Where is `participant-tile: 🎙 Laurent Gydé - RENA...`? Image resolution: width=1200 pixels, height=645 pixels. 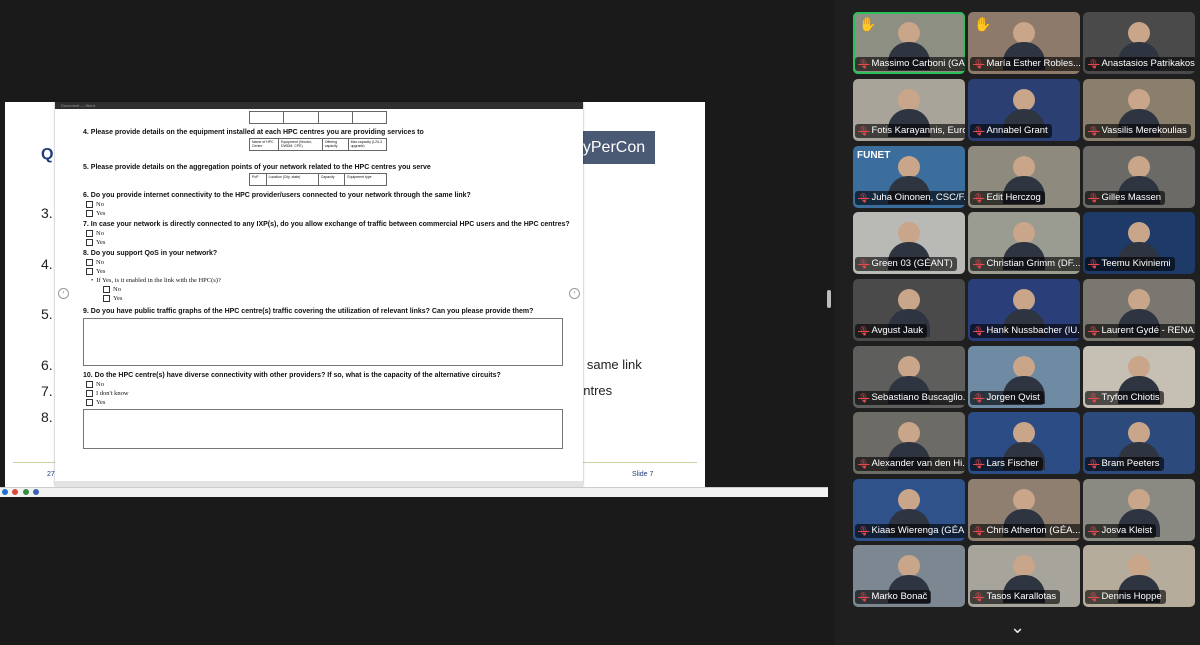 participant-tile: 🎙 Laurent Gydé - RENA... is located at coordinates (1139, 310).